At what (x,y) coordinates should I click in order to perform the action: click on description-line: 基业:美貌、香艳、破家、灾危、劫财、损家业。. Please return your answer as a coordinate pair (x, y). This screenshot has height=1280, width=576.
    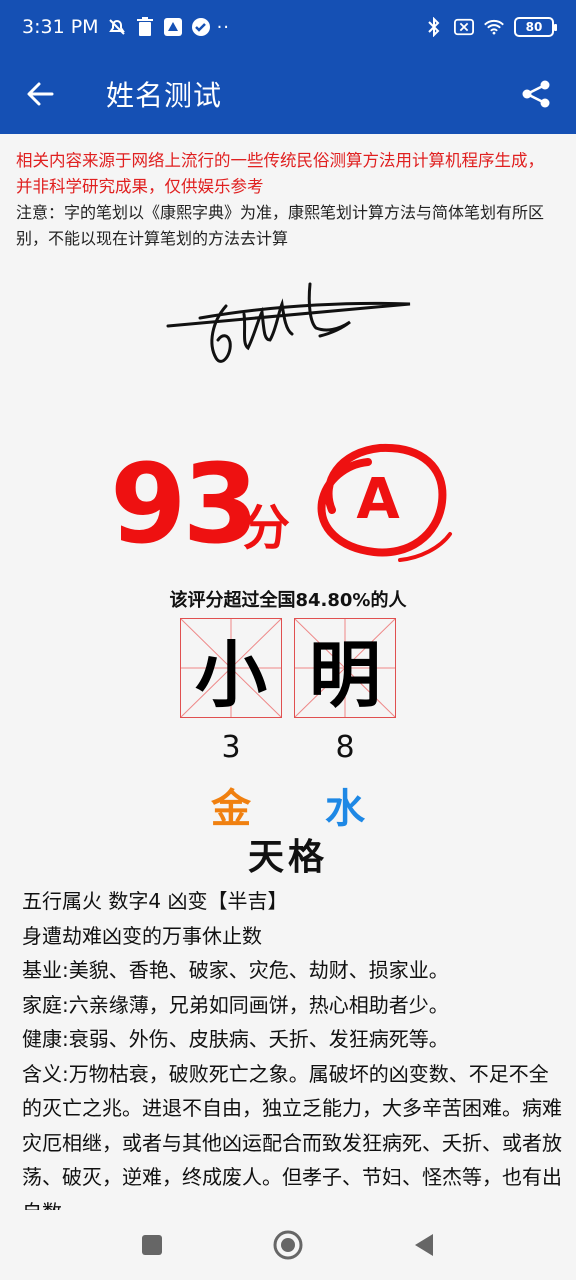
    Looking at the image, I should click on (235, 970).